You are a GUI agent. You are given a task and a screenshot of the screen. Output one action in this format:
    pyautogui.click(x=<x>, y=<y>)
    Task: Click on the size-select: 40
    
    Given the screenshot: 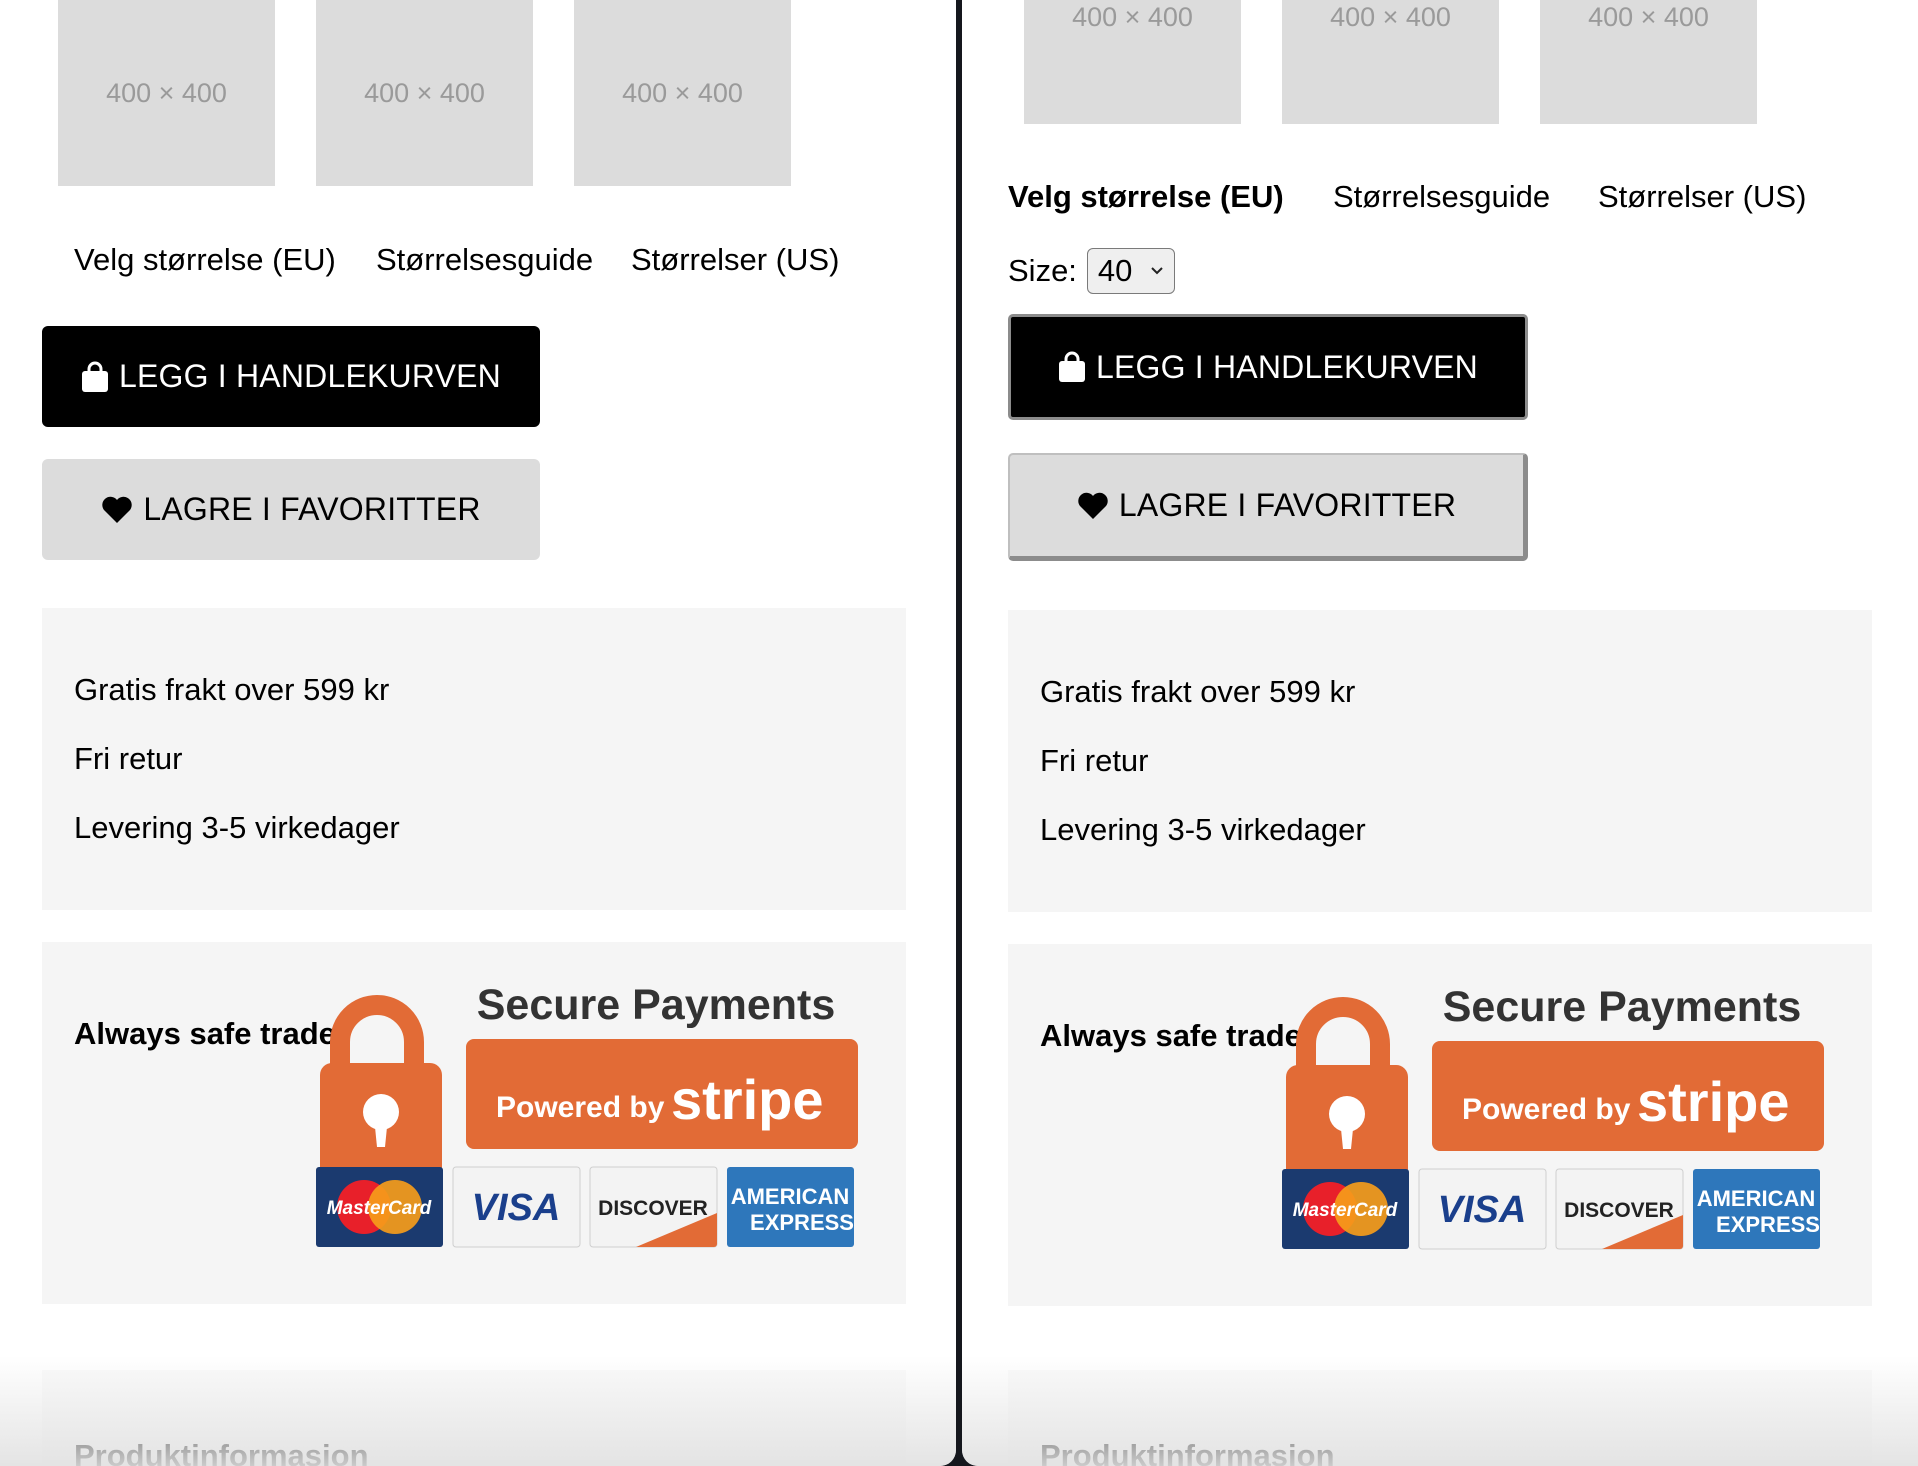 What is the action you would take?
    pyautogui.click(x=1130, y=271)
    